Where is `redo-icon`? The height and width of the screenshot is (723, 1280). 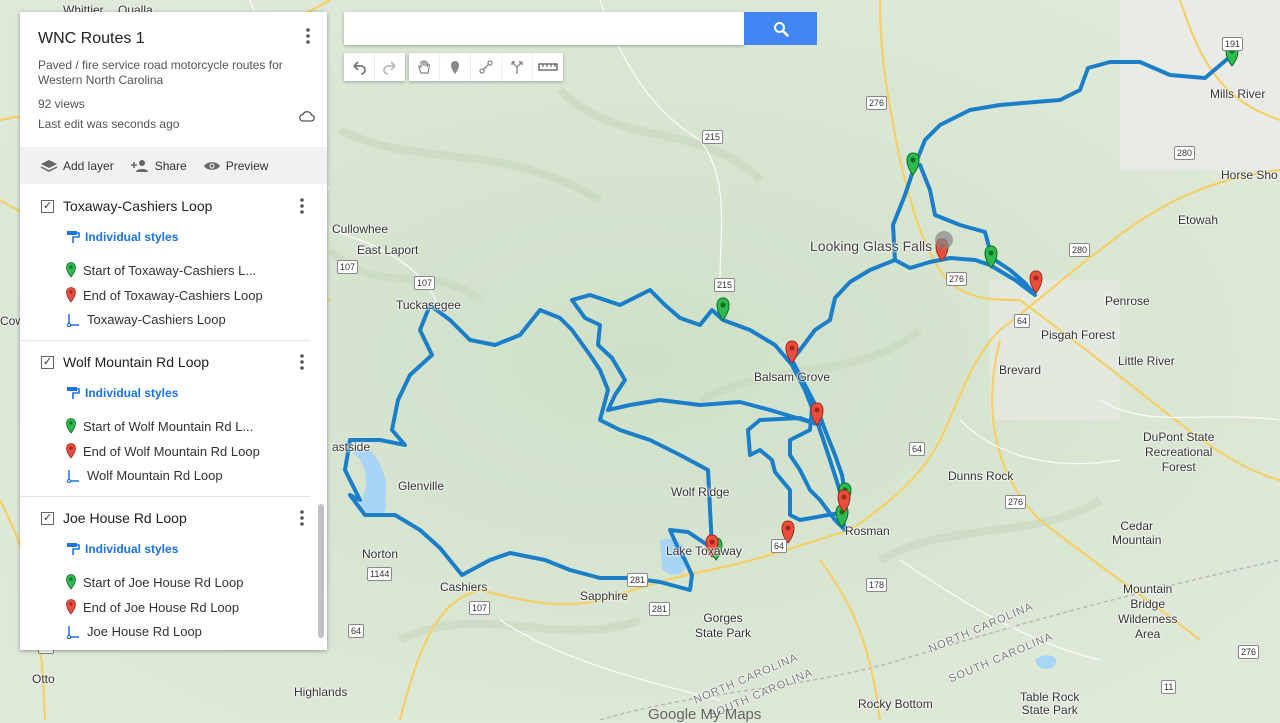
redo-icon is located at coordinates (389, 68).